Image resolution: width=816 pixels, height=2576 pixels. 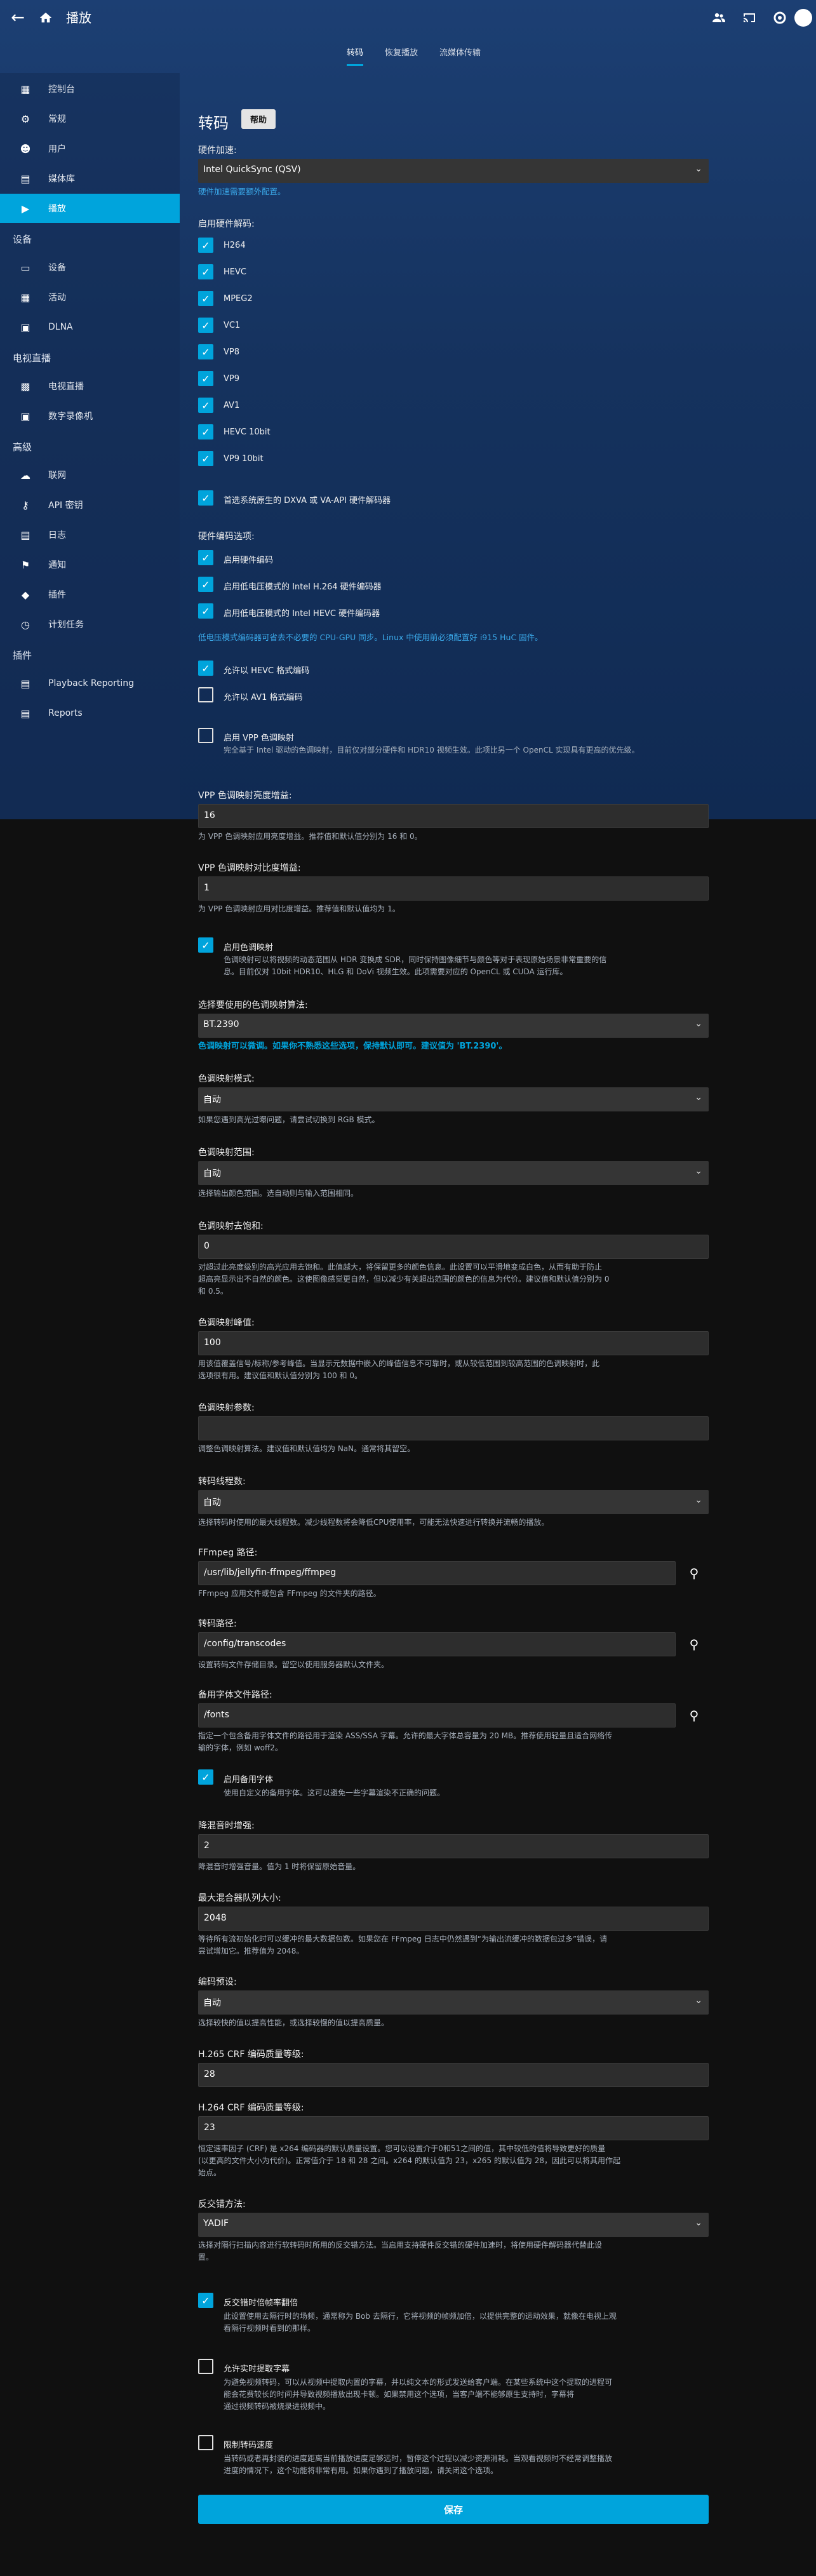 I want to click on crf-desc-3: 始点。, so click(x=210, y=2172).